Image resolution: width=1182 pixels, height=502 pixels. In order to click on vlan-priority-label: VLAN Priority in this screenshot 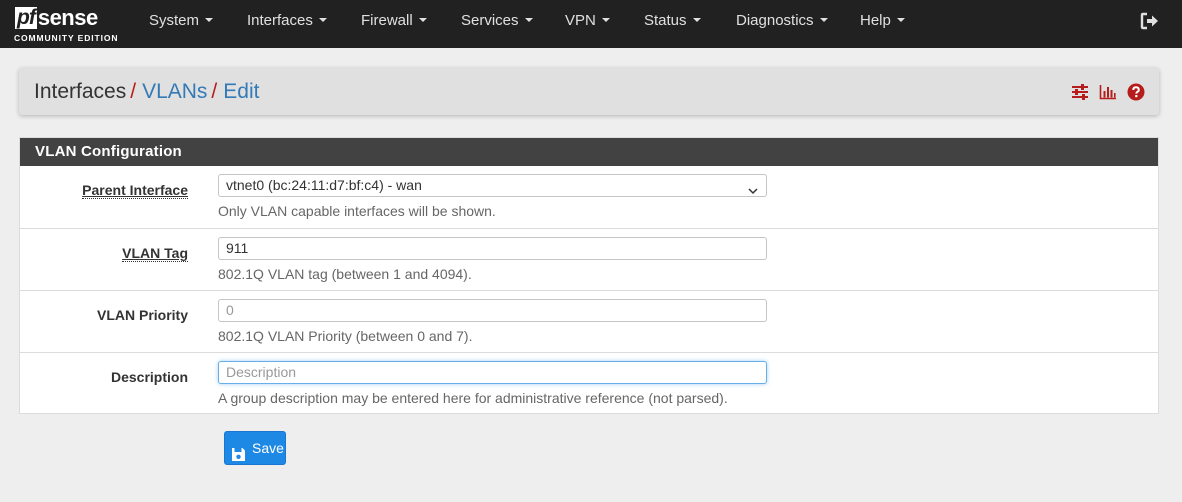, I will do `click(142, 315)`.